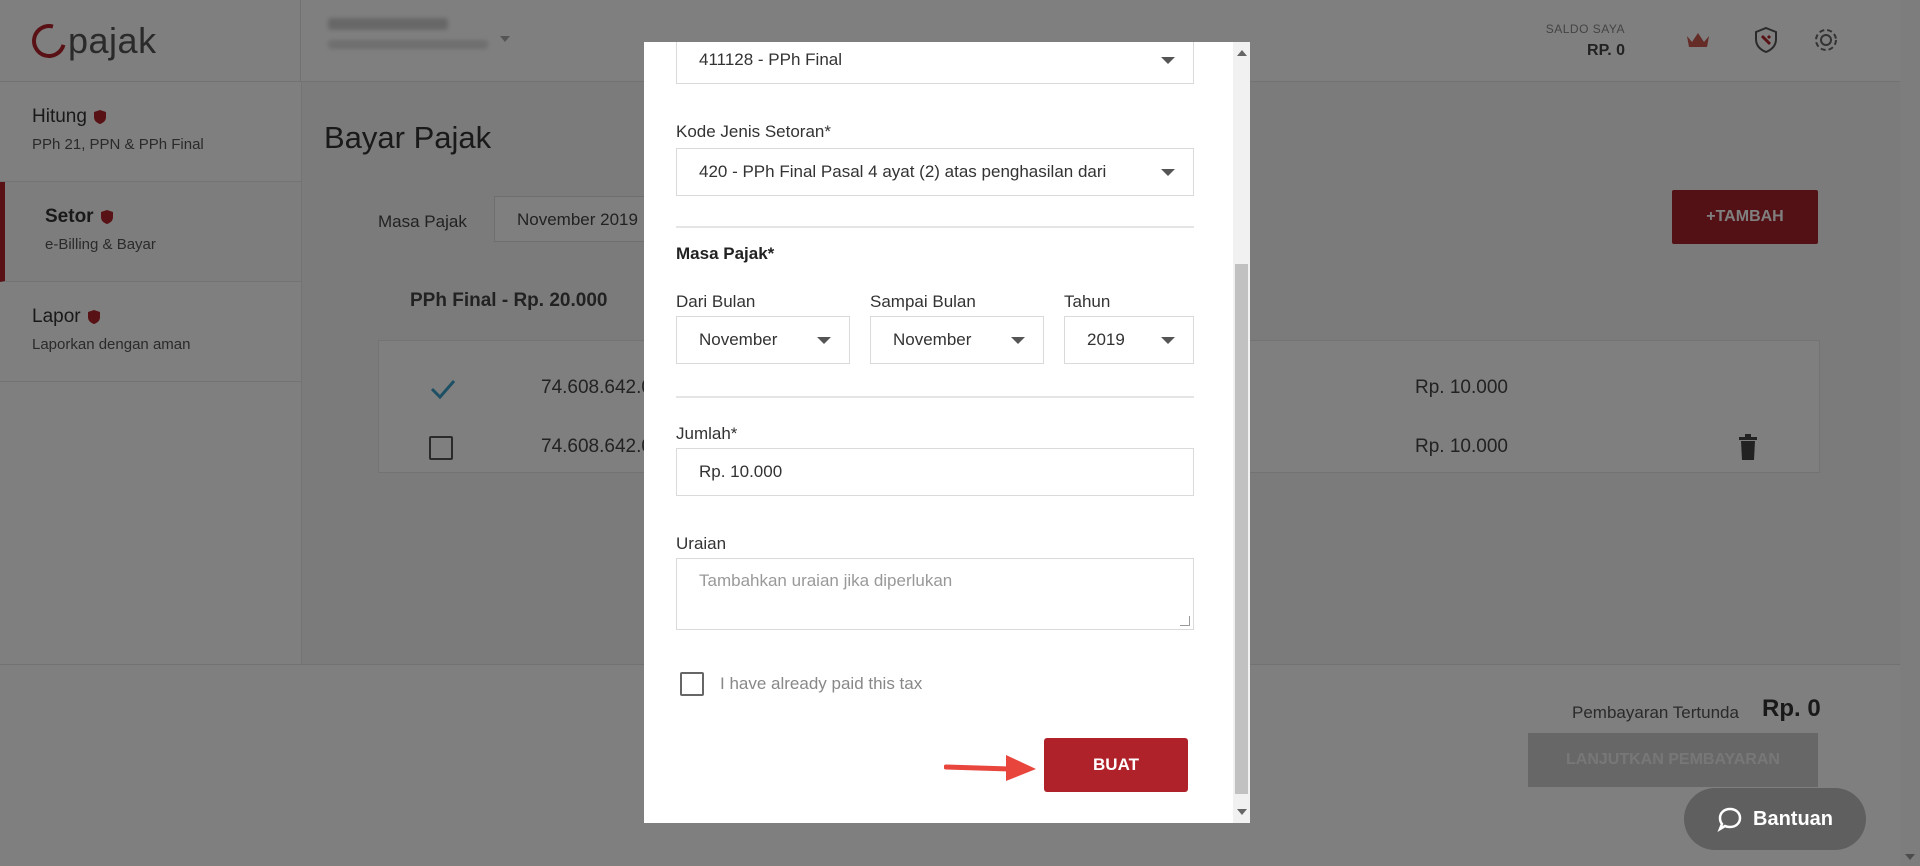 The width and height of the screenshot is (1920, 866). Describe the element at coordinates (738, 339) in the screenshot. I see `dari-bulan-value: November` at that location.